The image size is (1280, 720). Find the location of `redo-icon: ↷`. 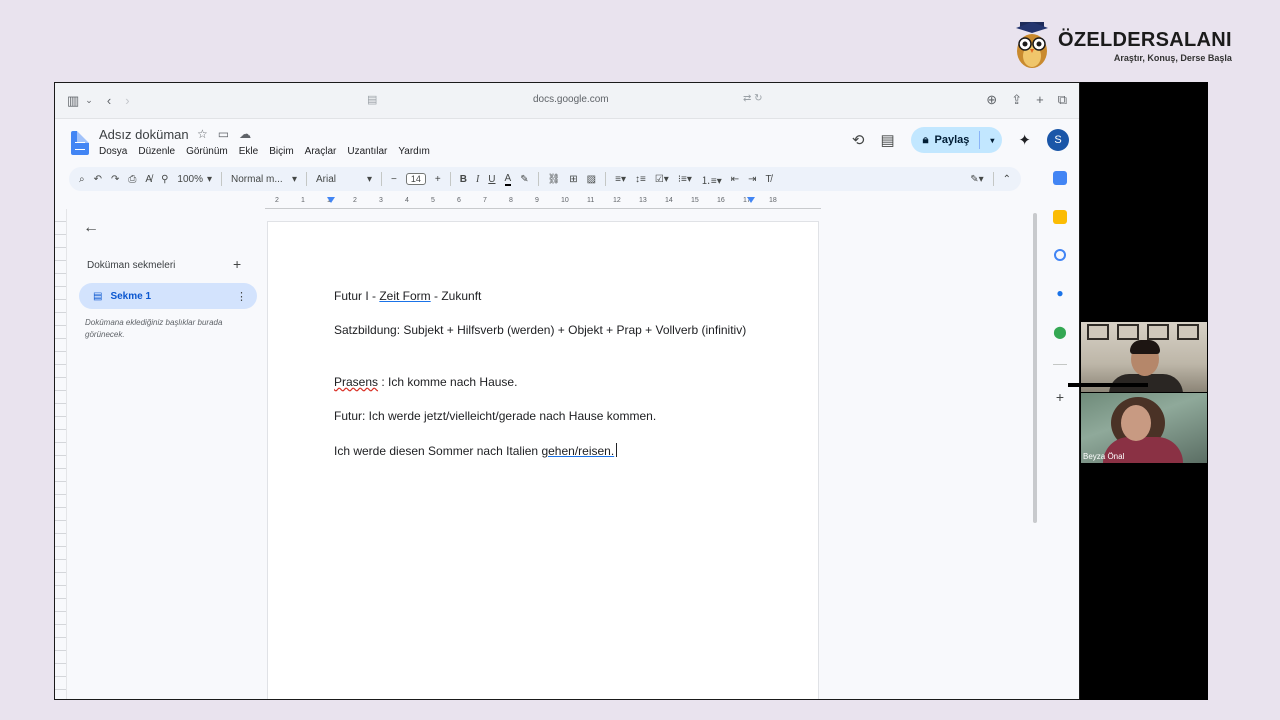

redo-icon: ↷ is located at coordinates (115, 179).